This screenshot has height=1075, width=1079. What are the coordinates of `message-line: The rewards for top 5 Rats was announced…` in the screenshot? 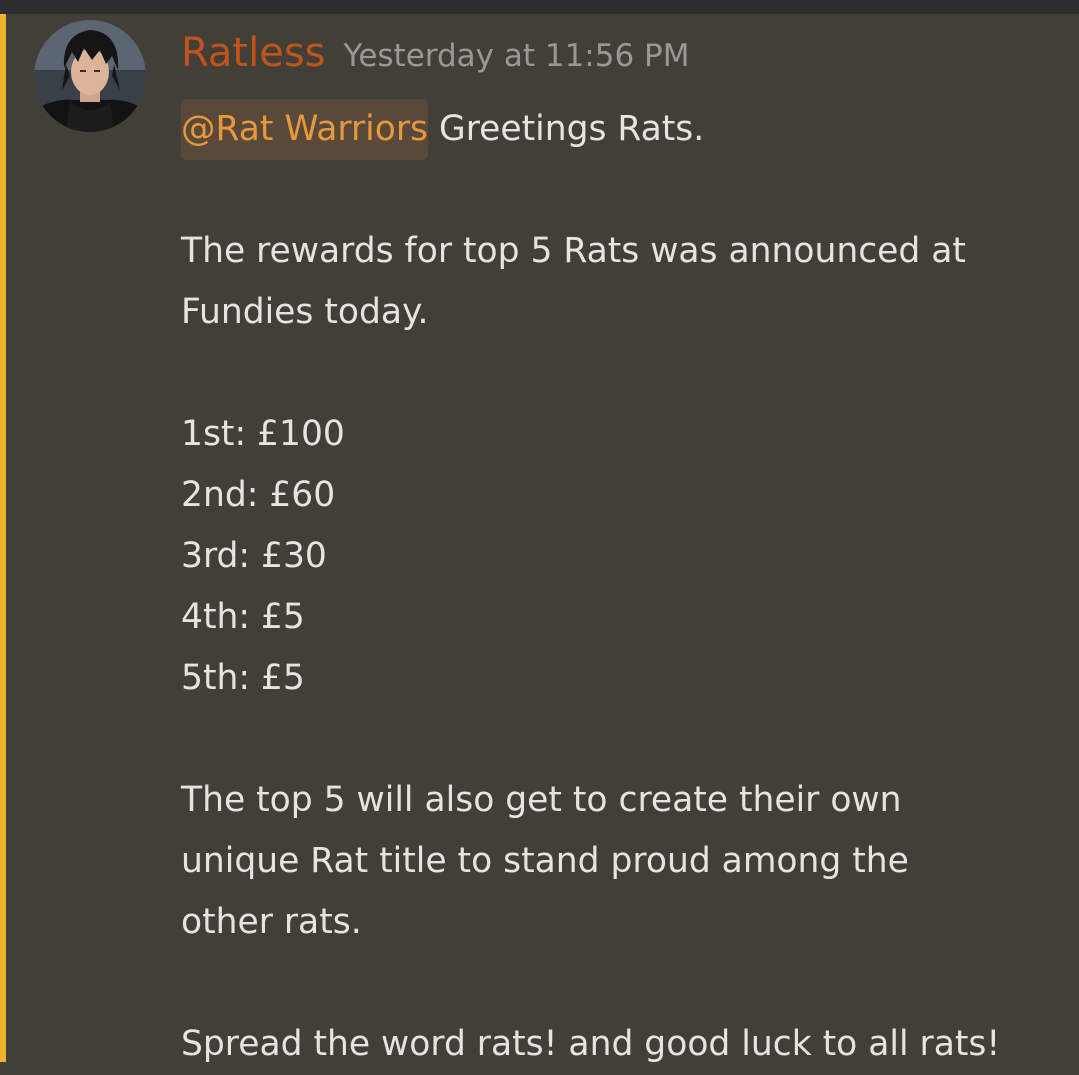 It's located at (616, 251).